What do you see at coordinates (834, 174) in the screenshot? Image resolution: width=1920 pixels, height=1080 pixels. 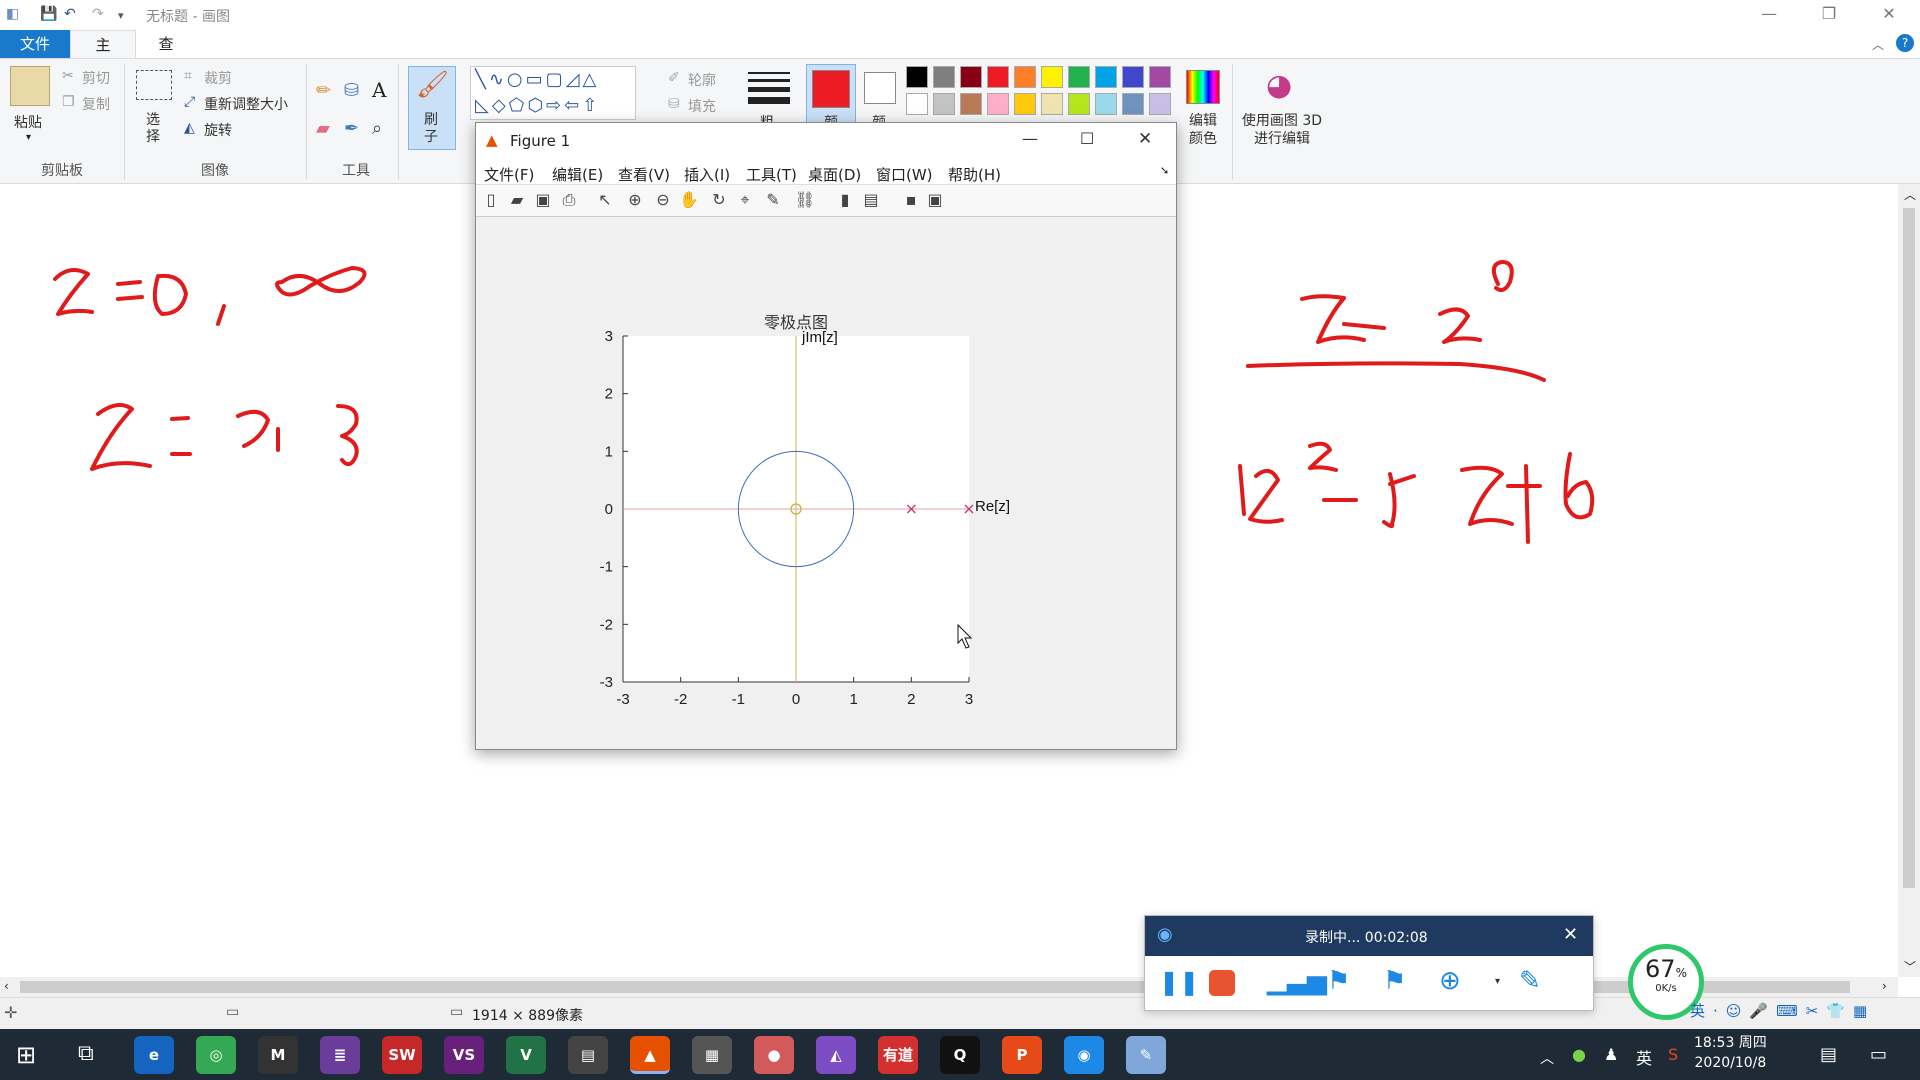 I see `figure-menu-item: 桌面(D)` at bounding box center [834, 174].